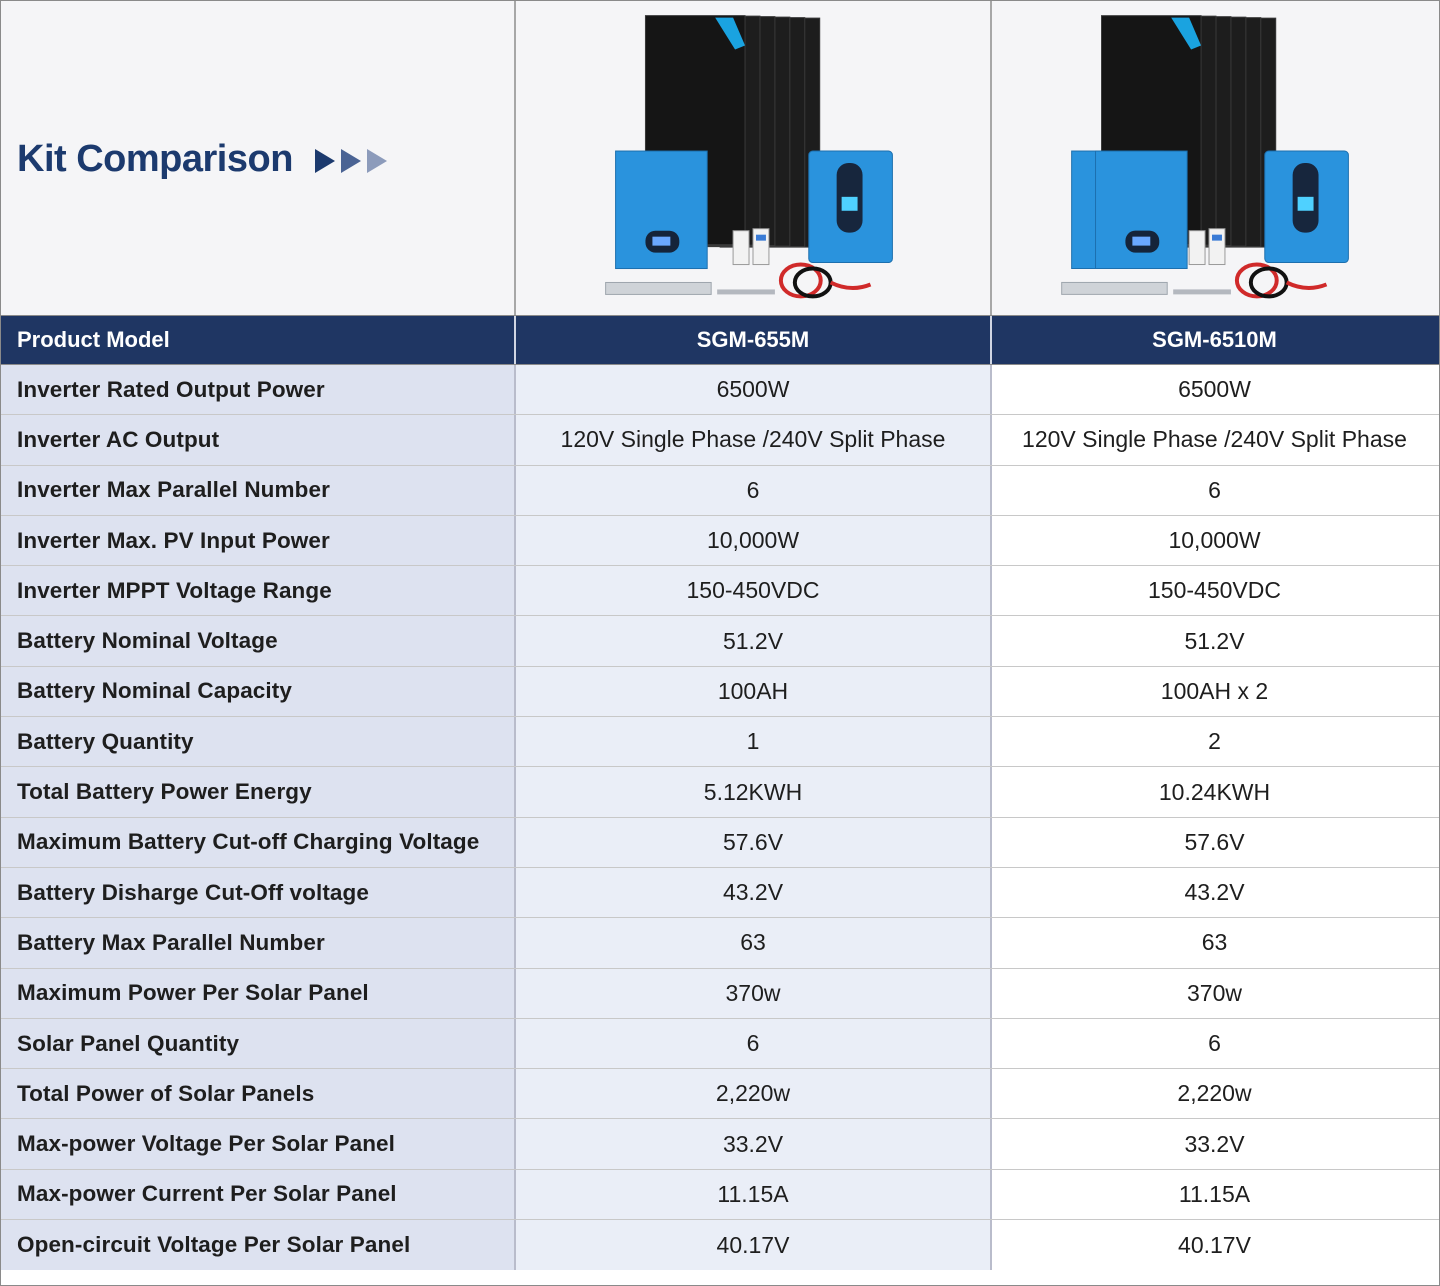 This screenshot has height=1286, width=1440. What do you see at coordinates (752, 842) in the screenshot?
I see `spec-value-model-1: 57.6V` at bounding box center [752, 842].